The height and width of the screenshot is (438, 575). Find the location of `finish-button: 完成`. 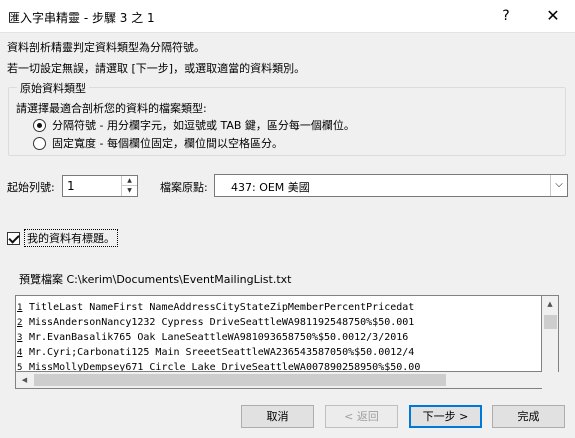

finish-button: 完成 is located at coordinates (528, 416).